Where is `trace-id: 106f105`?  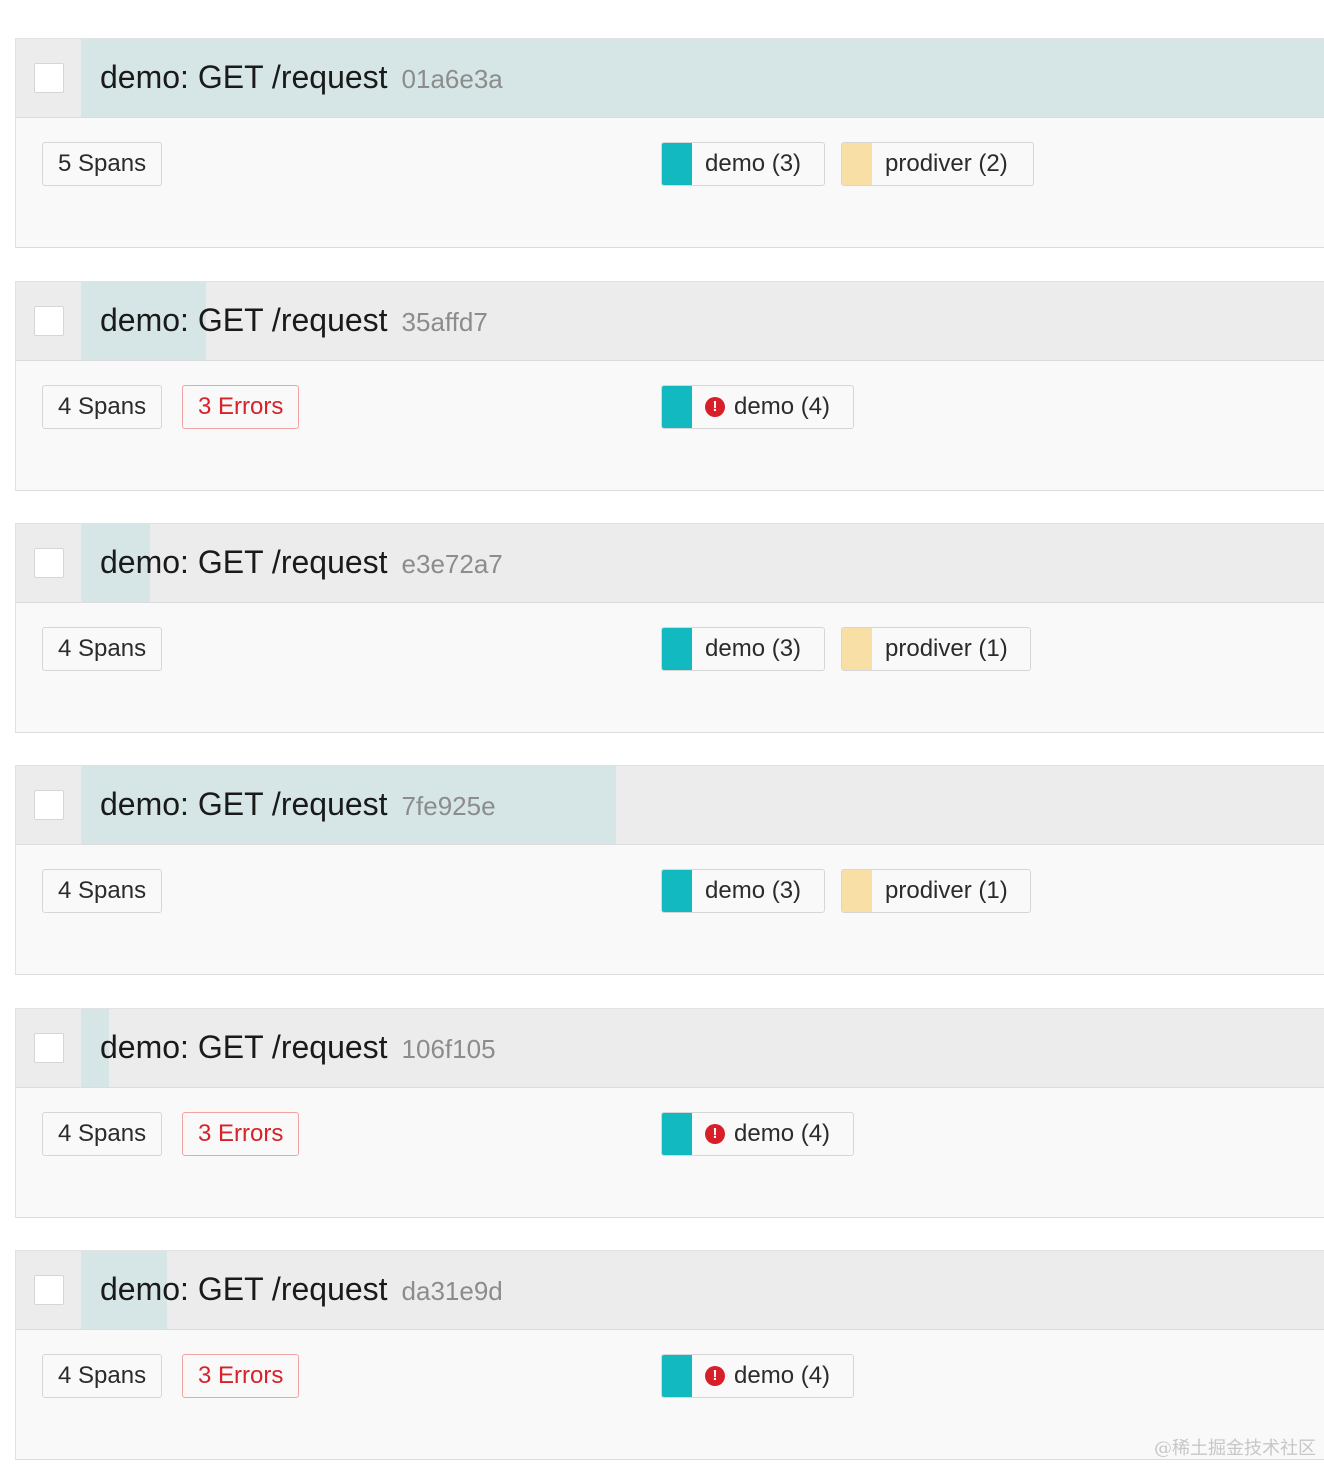 trace-id: 106f105 is located at coordinates (448, 1049).